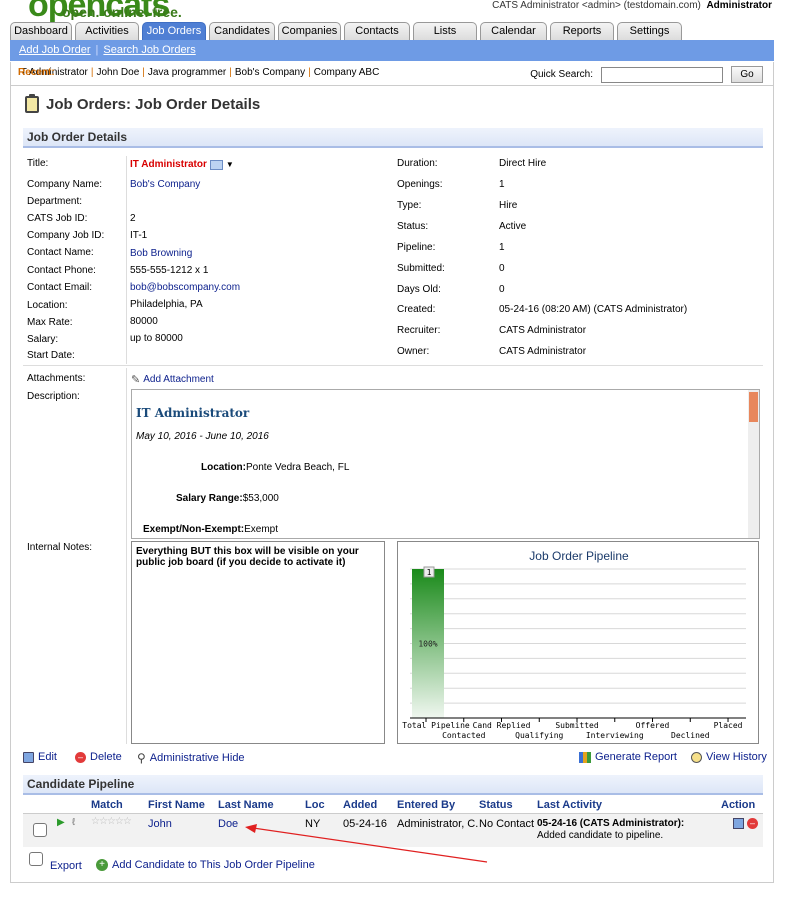  I want to click on add-job-order-link: Add Job Order, so click(55, 50).